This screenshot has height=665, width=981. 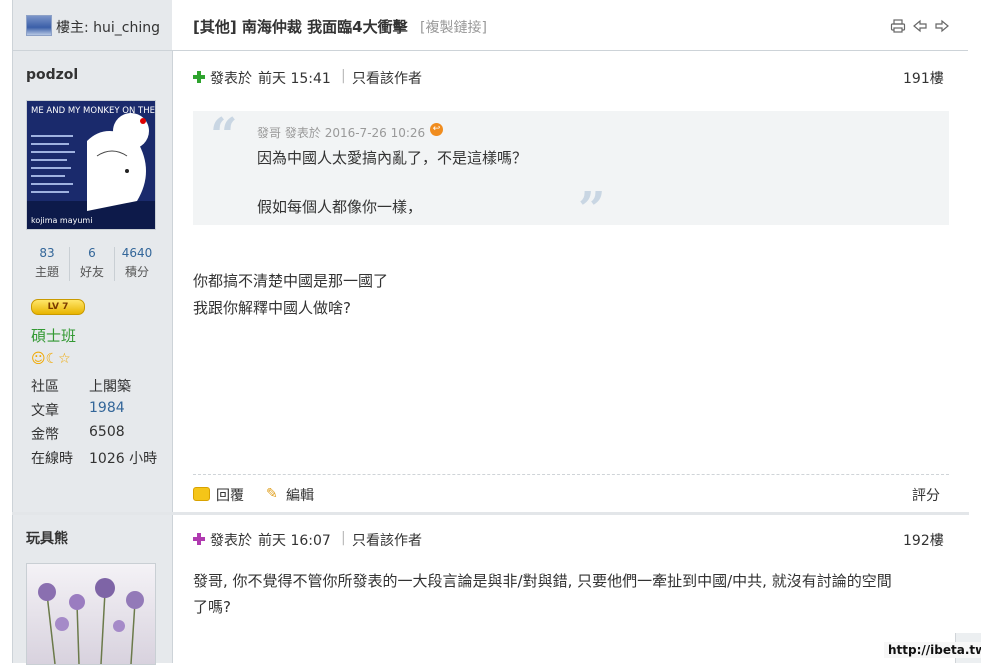 What do you see at coordinates (38, 359) in the screenshot?
I see `smile-medal-icon: ☺` at bounding box center [38, 359].